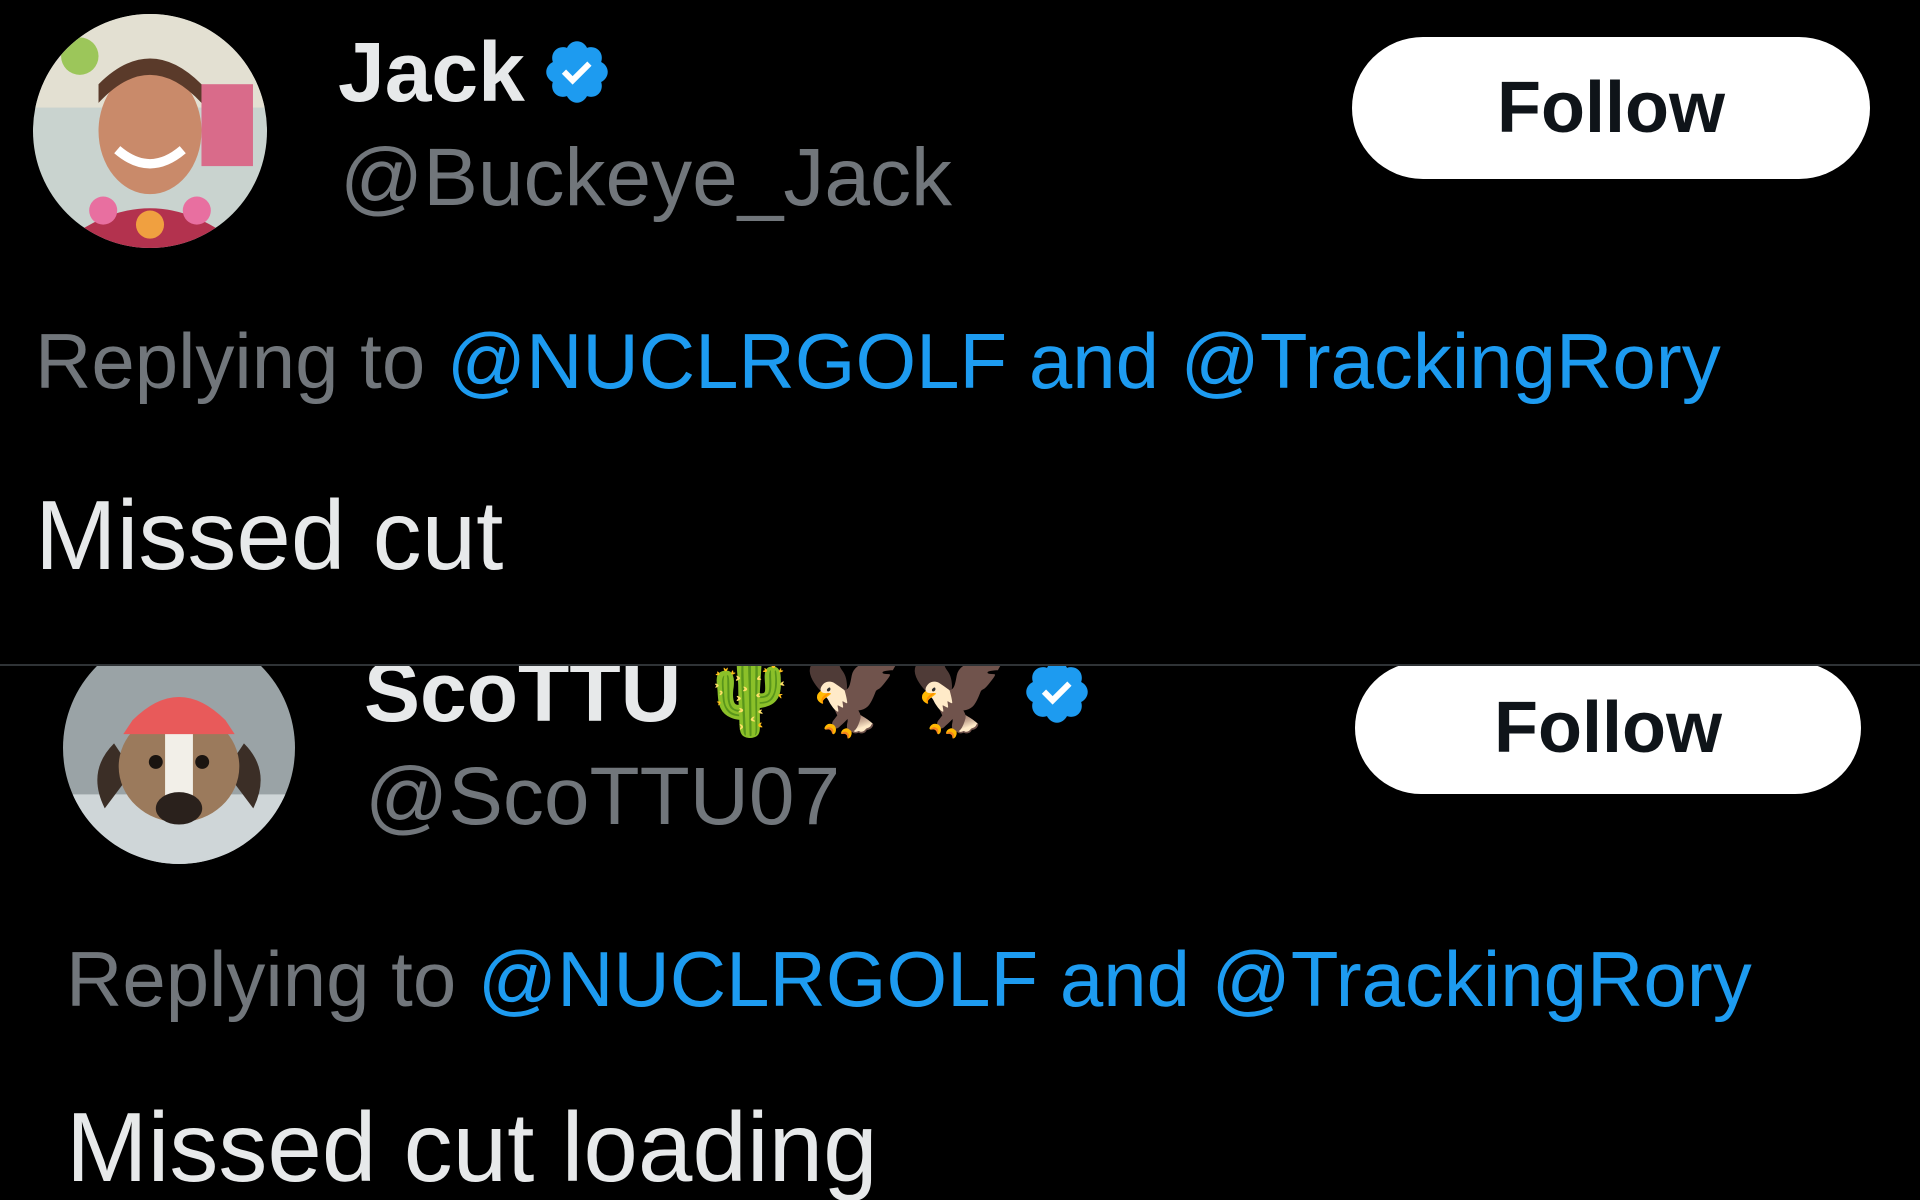  I want to click on user-handle: @Buckeye_Jack, so click(646, 178).